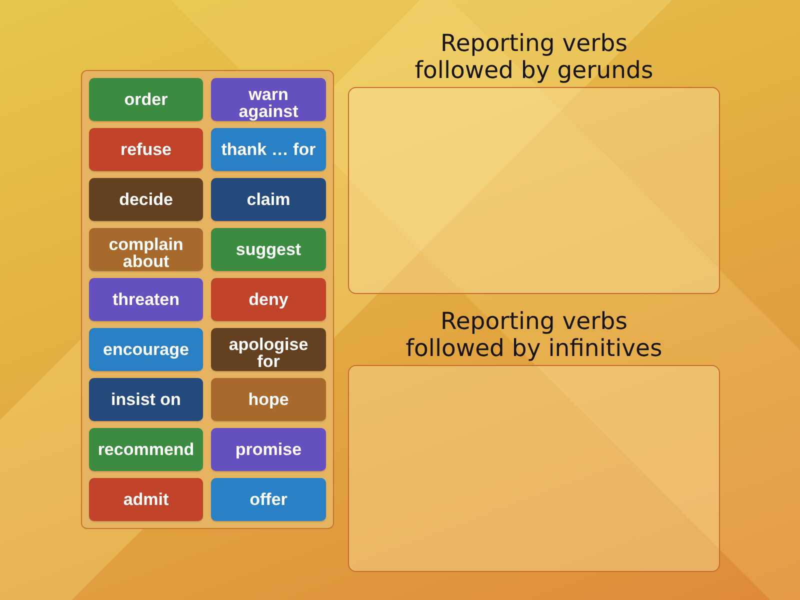 The height and width of the screenshot is (600, 800). What do you see at coordinates (268, 99) in the screenshot?
I see `word-tile: warn against` at bounding box center [268, 99].